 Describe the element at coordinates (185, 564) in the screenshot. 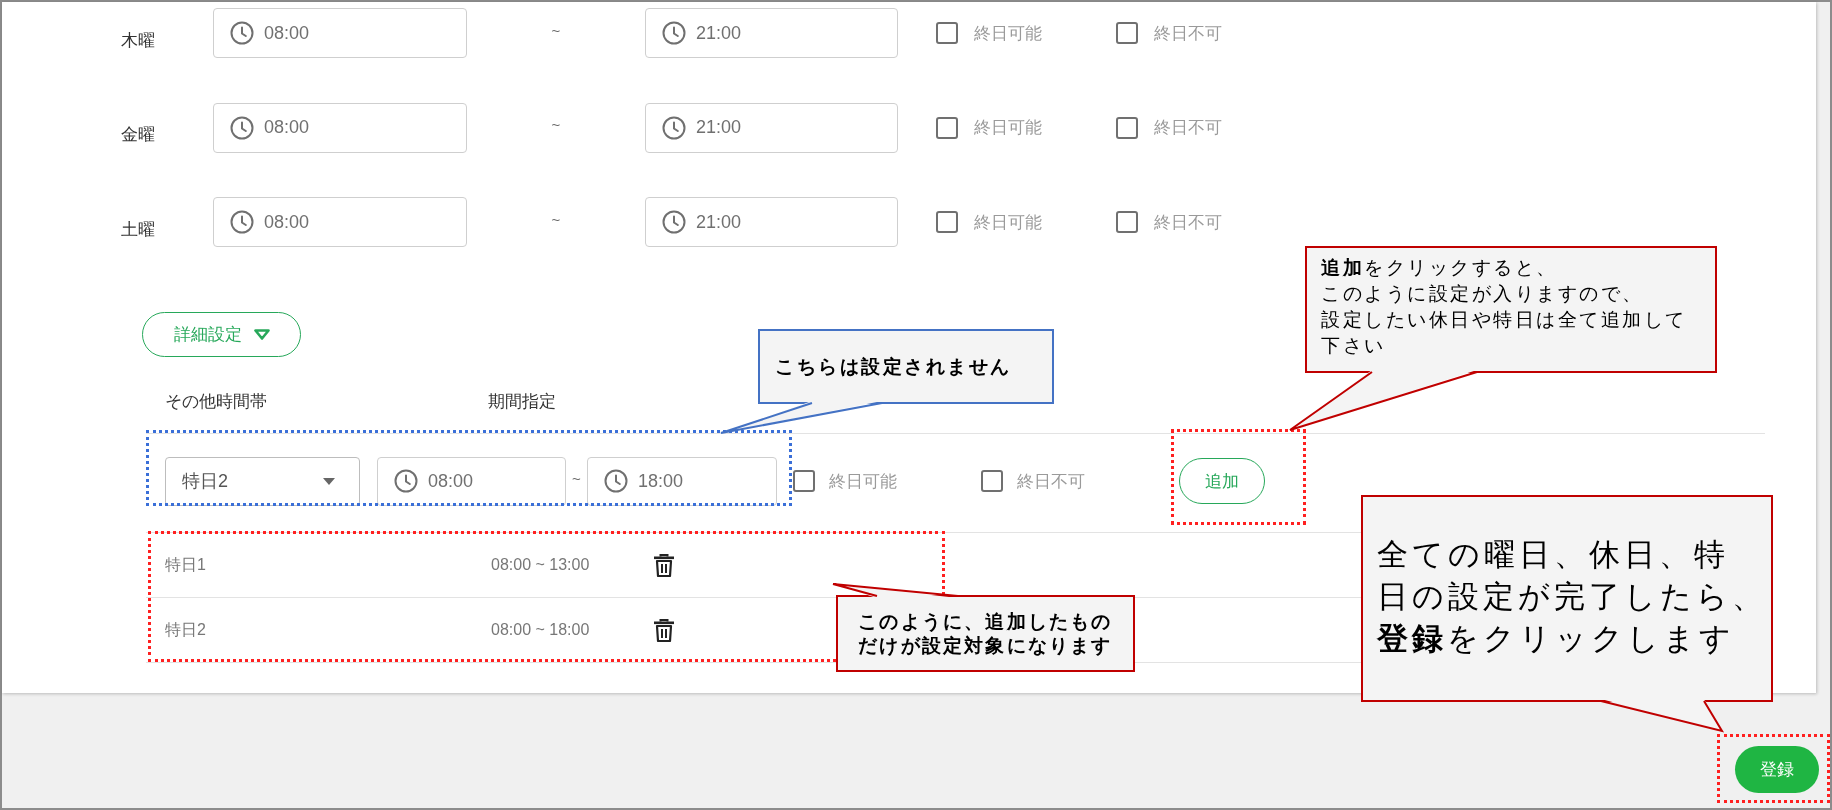

I see `day-type-text: 特日1` at that location.